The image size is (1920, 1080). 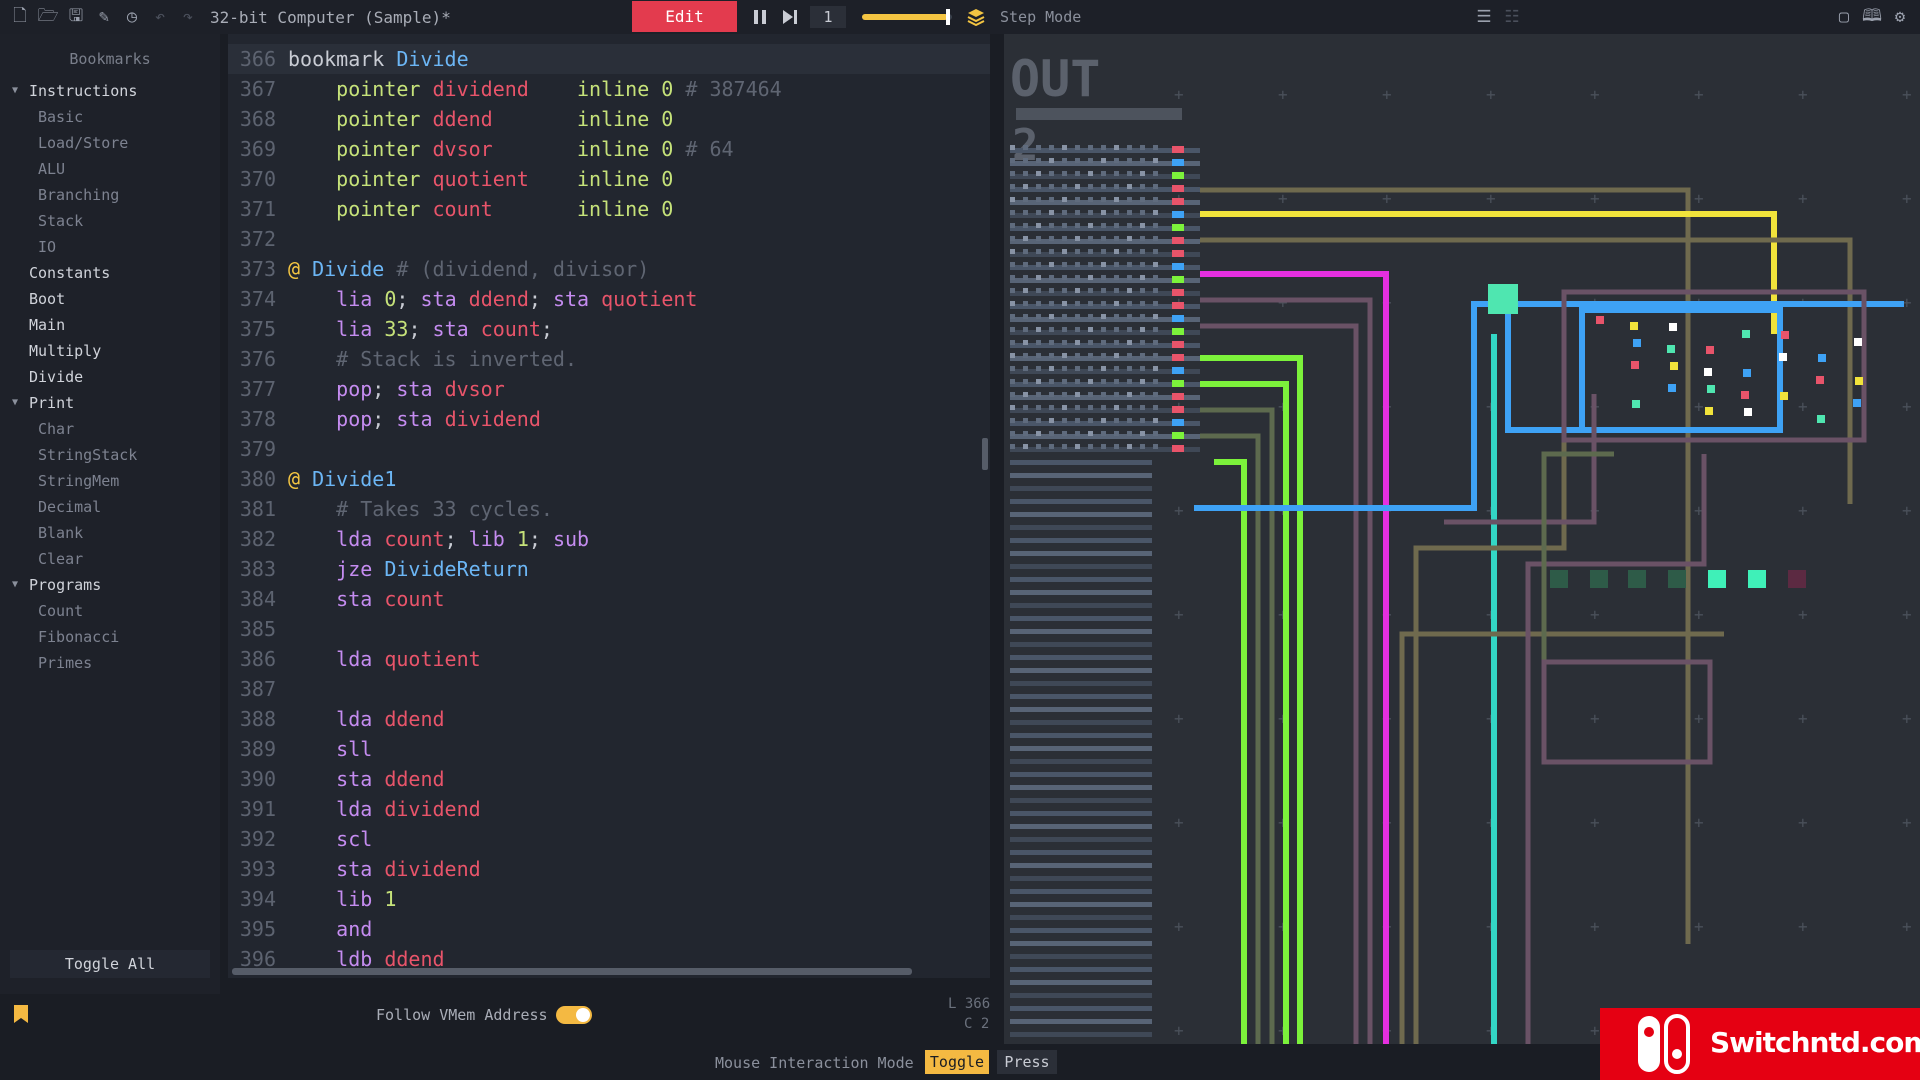 I want to click on sidebar-item-clear: Clear, so click(x=110, y=559).